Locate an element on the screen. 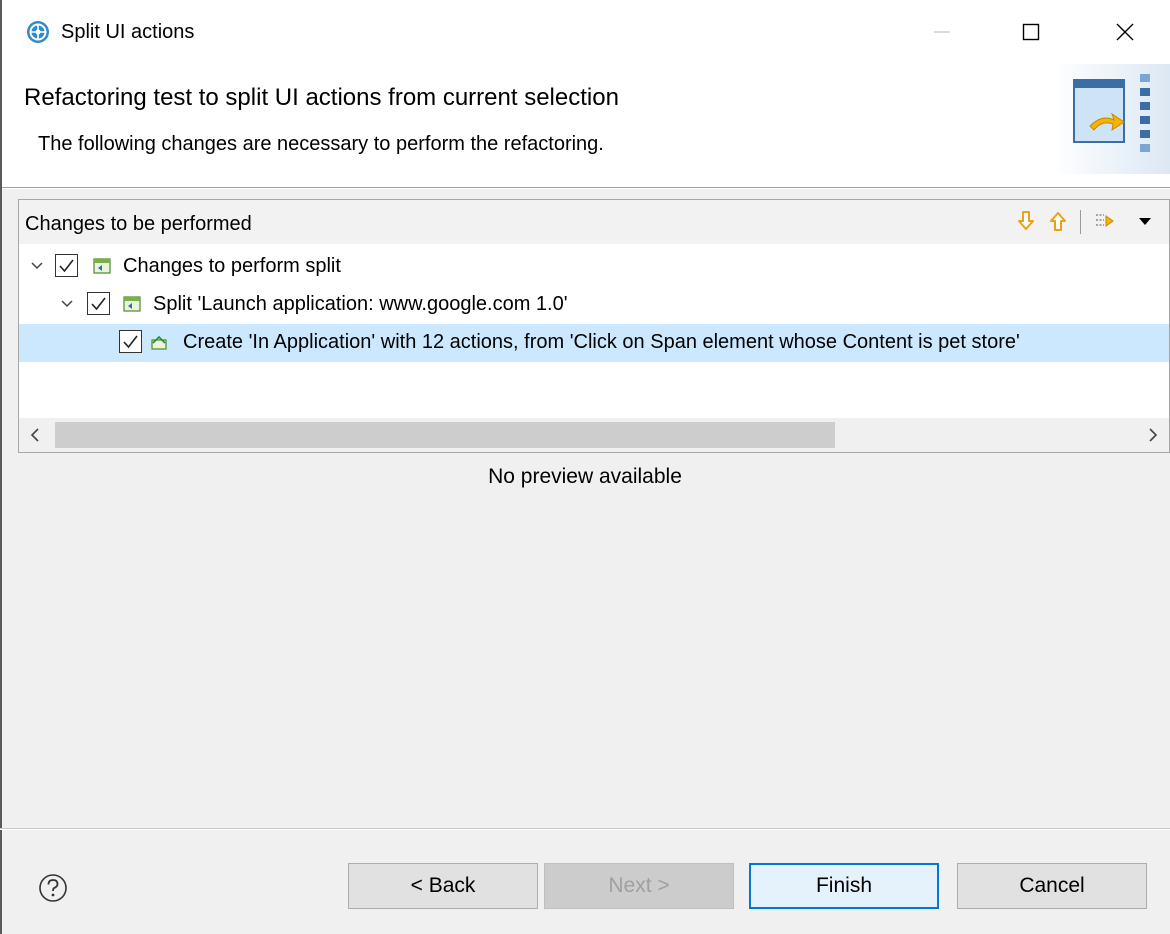 The width and height of the screenshot is (1170, 934). changes-panel-title: Changes to be performed is located at coordinates (138, 224).